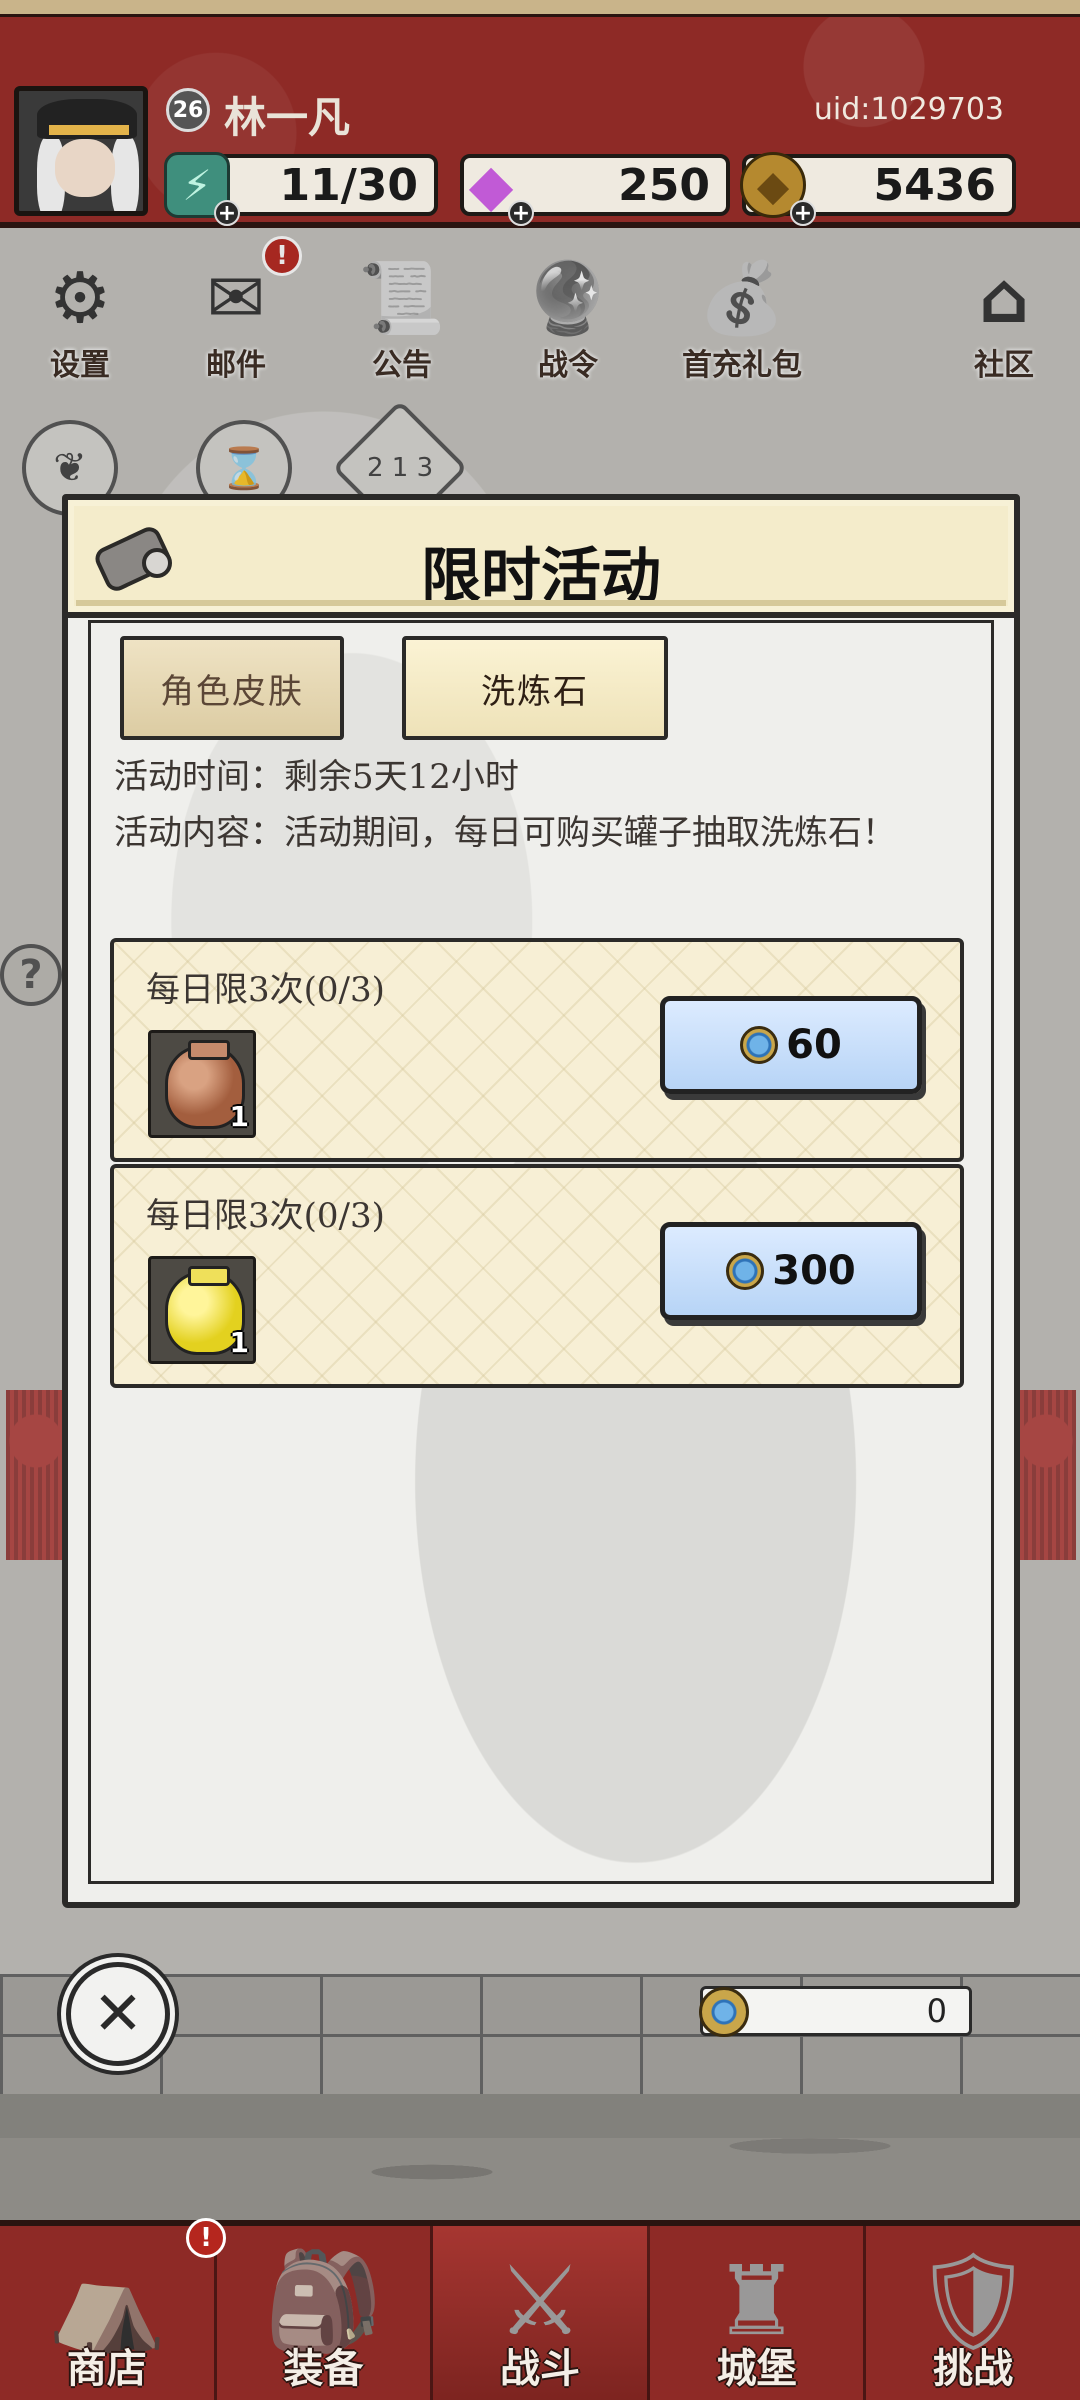  I want to click on blue-coin-balance: 0, so click(835, 2011).